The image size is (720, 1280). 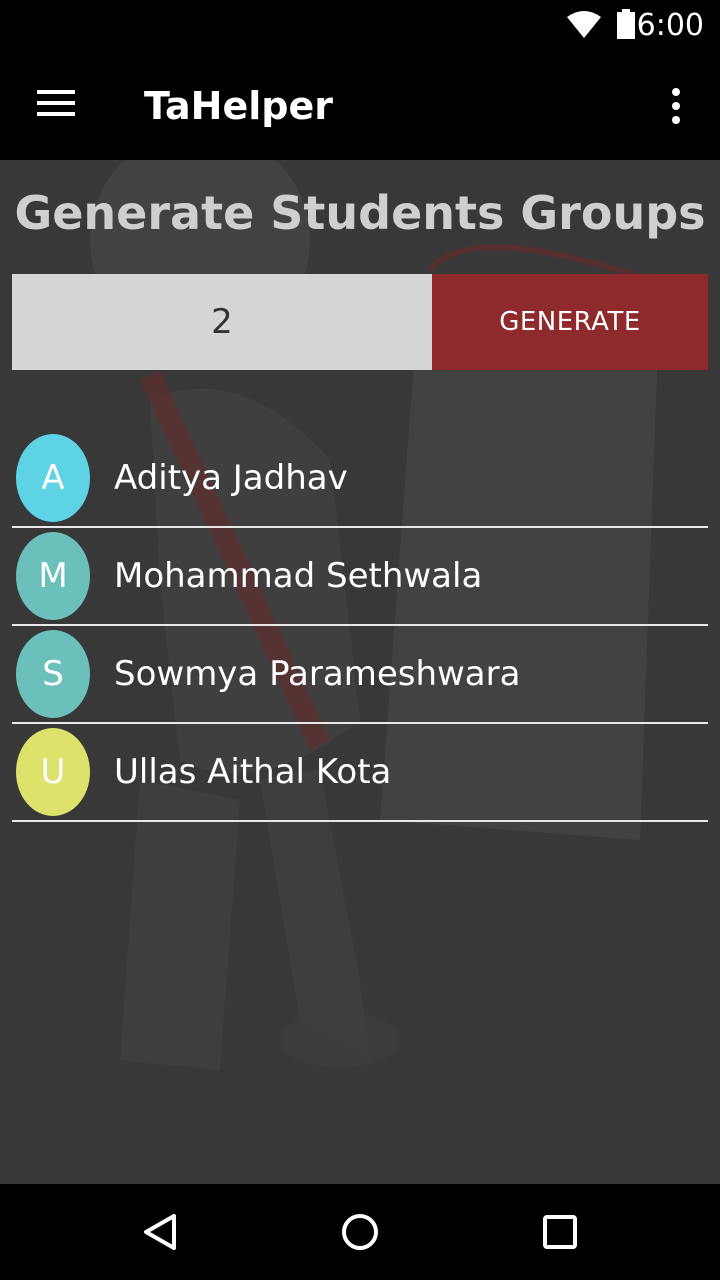 I want to click on page-heading: Generate Students Groups, so click(x=360, y=213).